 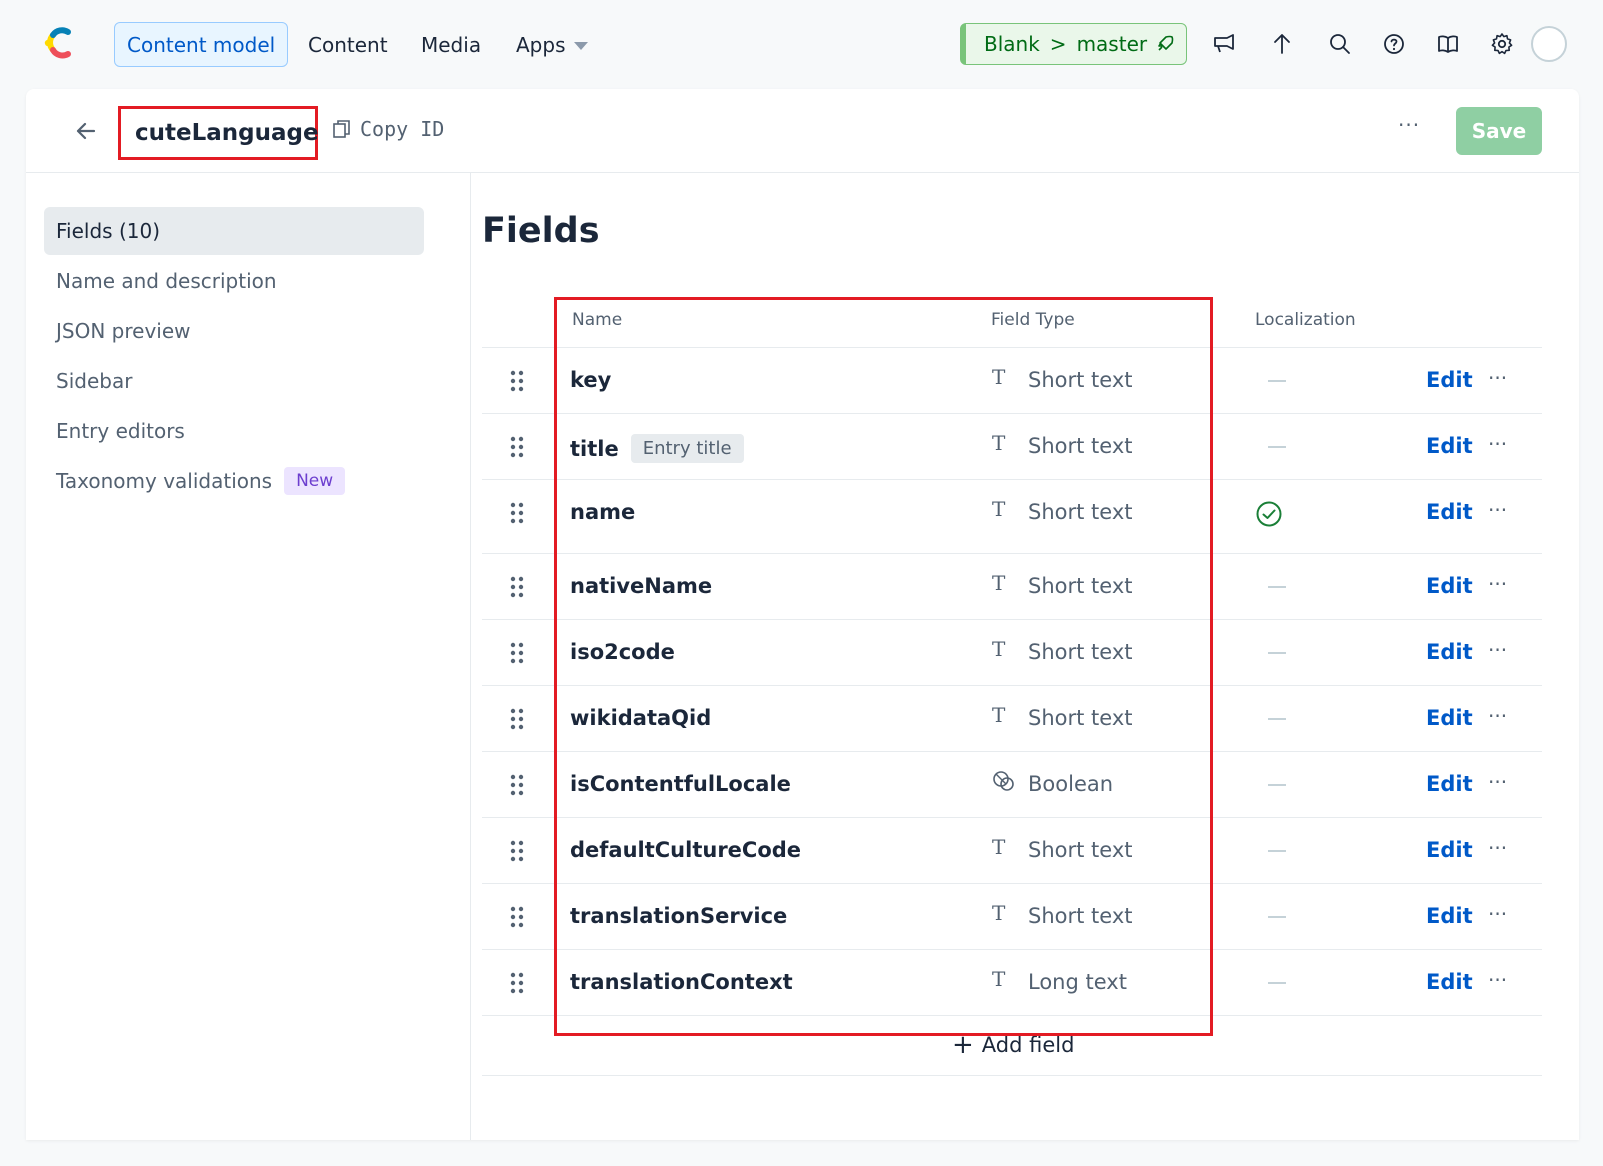 I want to click on field-name-text: isContentfulLocale, so click(x=680, y=784).